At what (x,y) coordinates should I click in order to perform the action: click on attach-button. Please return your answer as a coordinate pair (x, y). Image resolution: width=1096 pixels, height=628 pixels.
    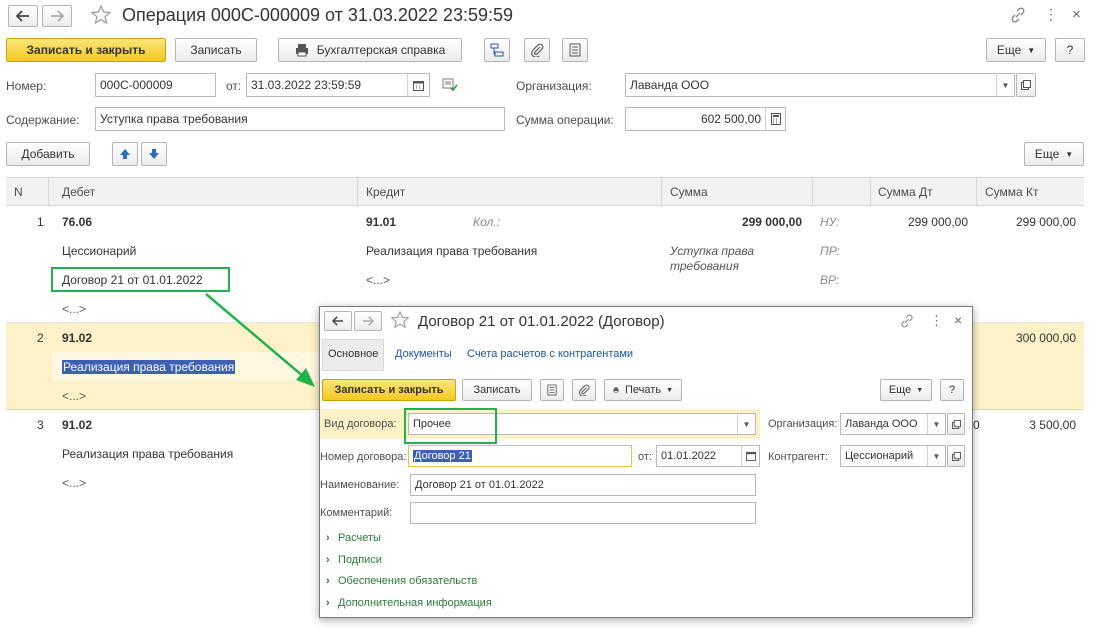
    Looking at the image, I should click on (584, 390).